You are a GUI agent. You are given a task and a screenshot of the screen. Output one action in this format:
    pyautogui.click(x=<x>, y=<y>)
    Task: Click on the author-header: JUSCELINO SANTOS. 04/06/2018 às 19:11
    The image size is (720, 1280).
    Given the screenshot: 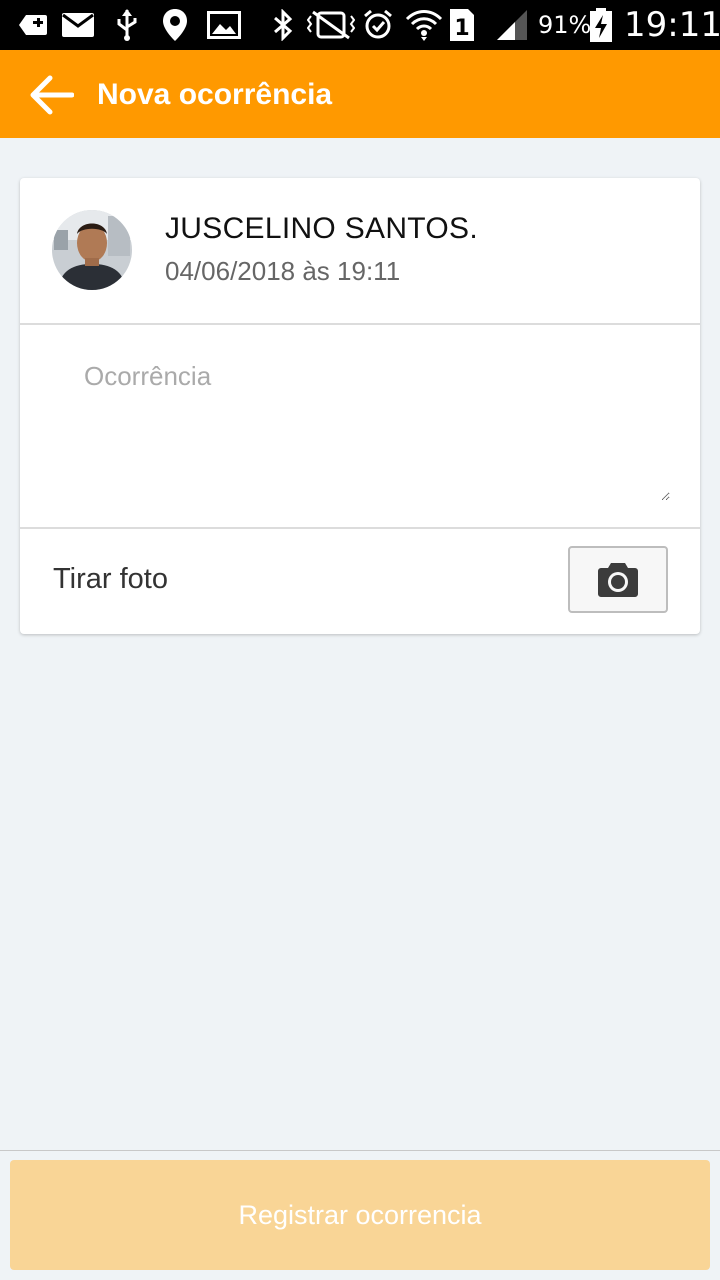 What is the action you would take?
    pyautogui.click(x=360, y=251)
    